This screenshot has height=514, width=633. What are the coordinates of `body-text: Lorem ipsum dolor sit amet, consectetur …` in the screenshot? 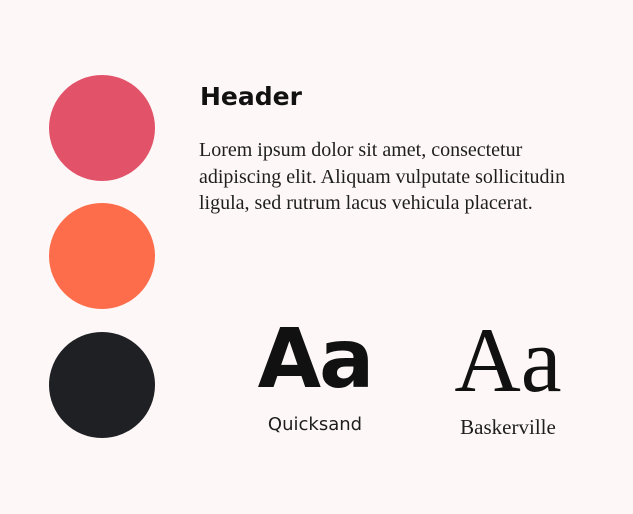 It's located at (382, 176).